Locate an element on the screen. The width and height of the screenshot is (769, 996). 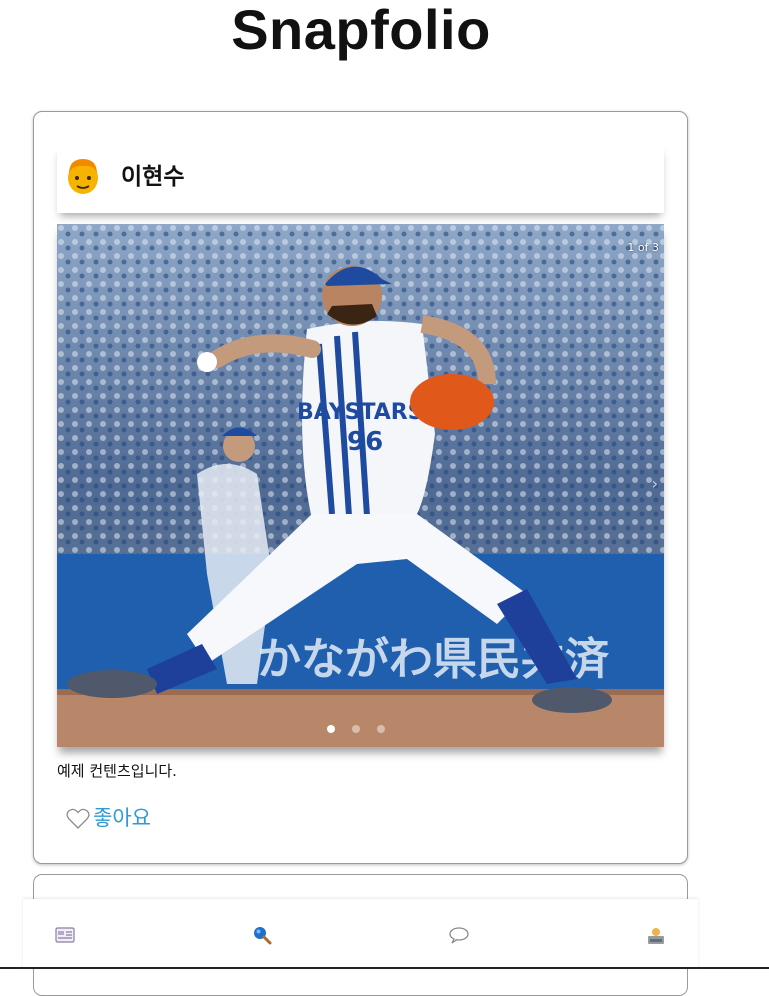
nav-feed is located at coordinates (65, 935).